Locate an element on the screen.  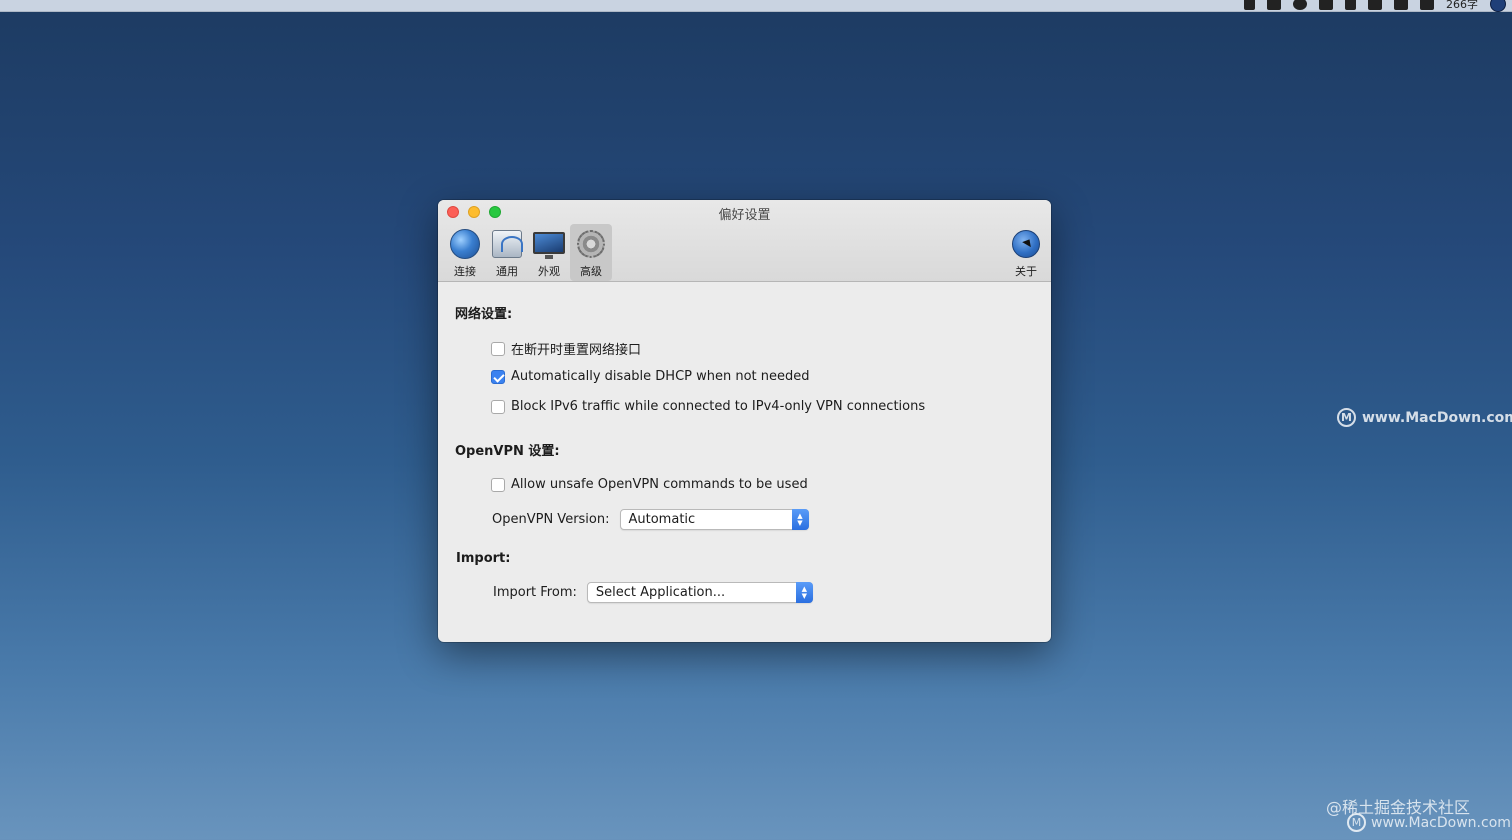
preferences-toolbar: 连接 通用 外观 高级 is located at coordinates (528, 252).